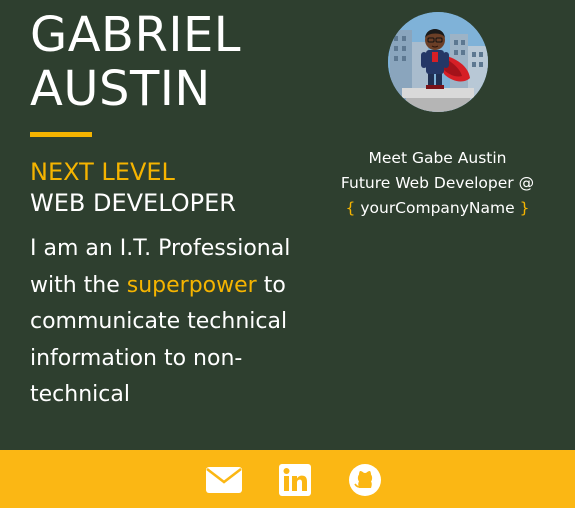 Image resolution: width=575 pixels, height=508 pixels. I want to click on superhero-avatar-image, so click(438, 62).